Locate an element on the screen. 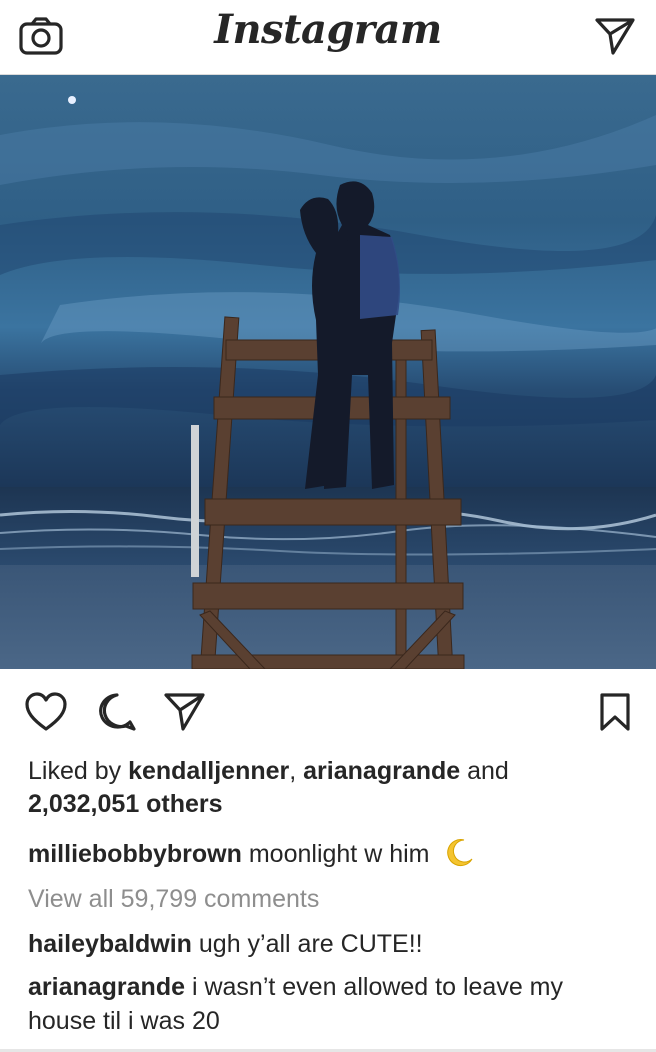  comment-text: ugh y’all are CUTE!! is located at coordinates (310, 944).